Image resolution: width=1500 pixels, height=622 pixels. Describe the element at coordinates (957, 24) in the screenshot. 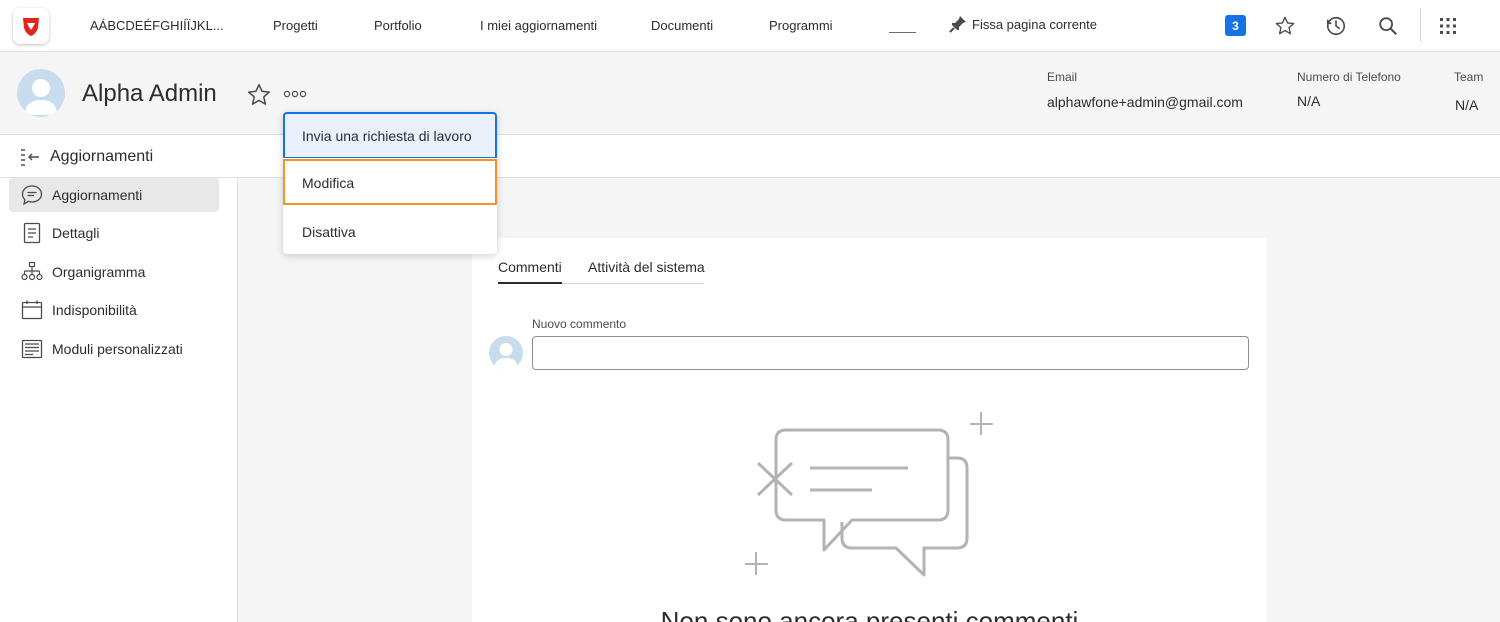

I see `pin-icon` at that location.